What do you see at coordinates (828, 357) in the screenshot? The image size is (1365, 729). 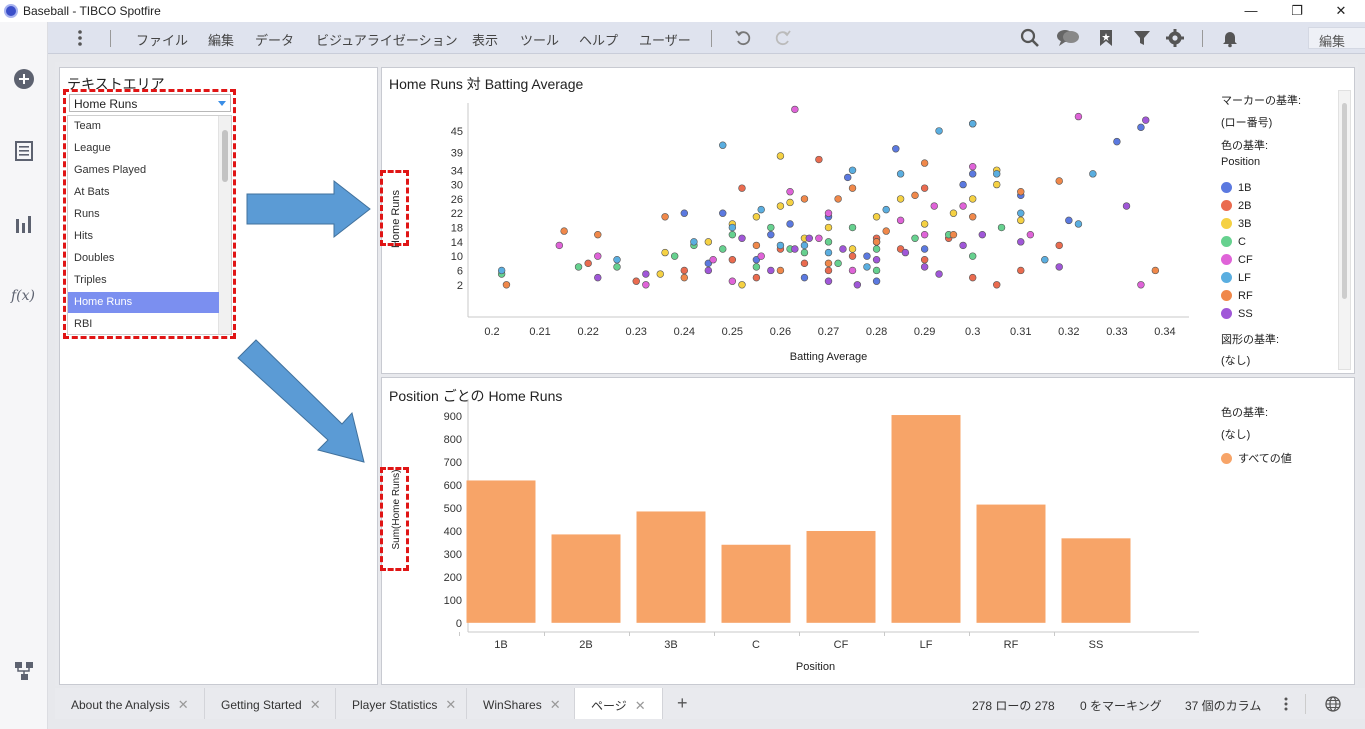 I see `x-axis-title: Batting Average` at bounding box center [828, 357].